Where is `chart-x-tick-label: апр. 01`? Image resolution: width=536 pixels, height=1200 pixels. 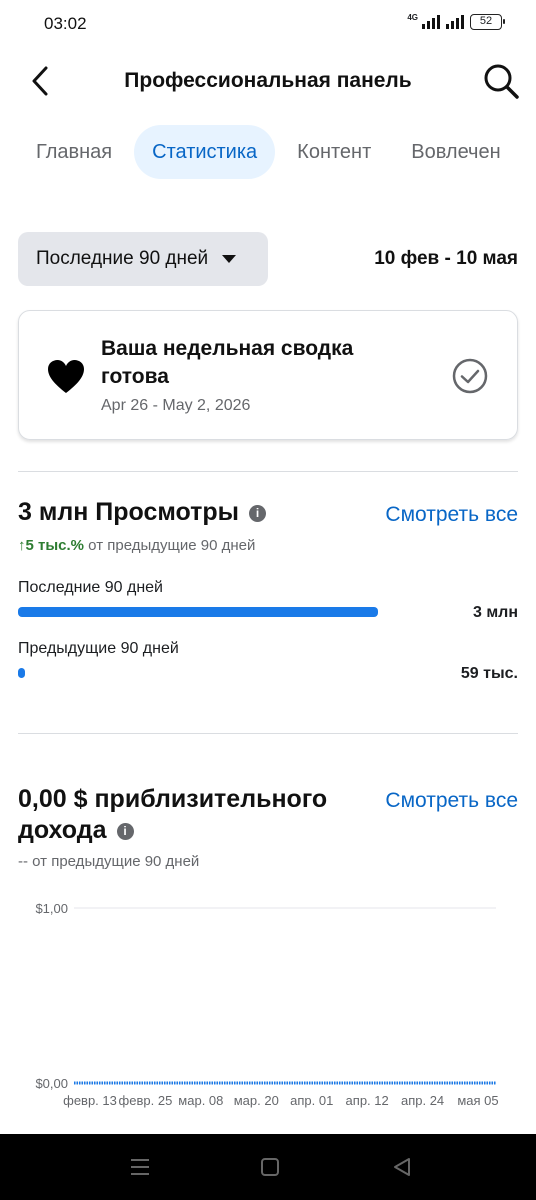
chart-x-tick-label: апр. 01 is located at coordinates (311, 1100).